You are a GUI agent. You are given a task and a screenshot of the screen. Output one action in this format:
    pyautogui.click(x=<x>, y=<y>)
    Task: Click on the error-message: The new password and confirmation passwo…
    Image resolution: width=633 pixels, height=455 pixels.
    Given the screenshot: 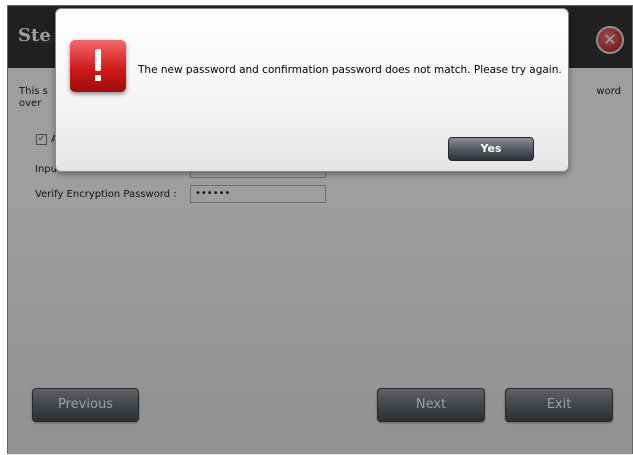 What is the action you would take?
    pyautogui.click(x=350, y=70)
    